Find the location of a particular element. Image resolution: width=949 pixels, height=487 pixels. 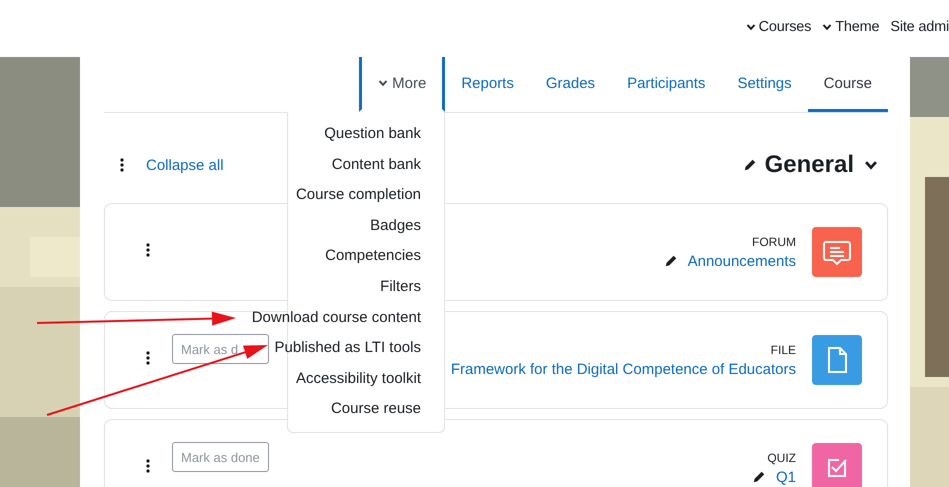

activity-type: FILE is located at coordinates (783, 349).